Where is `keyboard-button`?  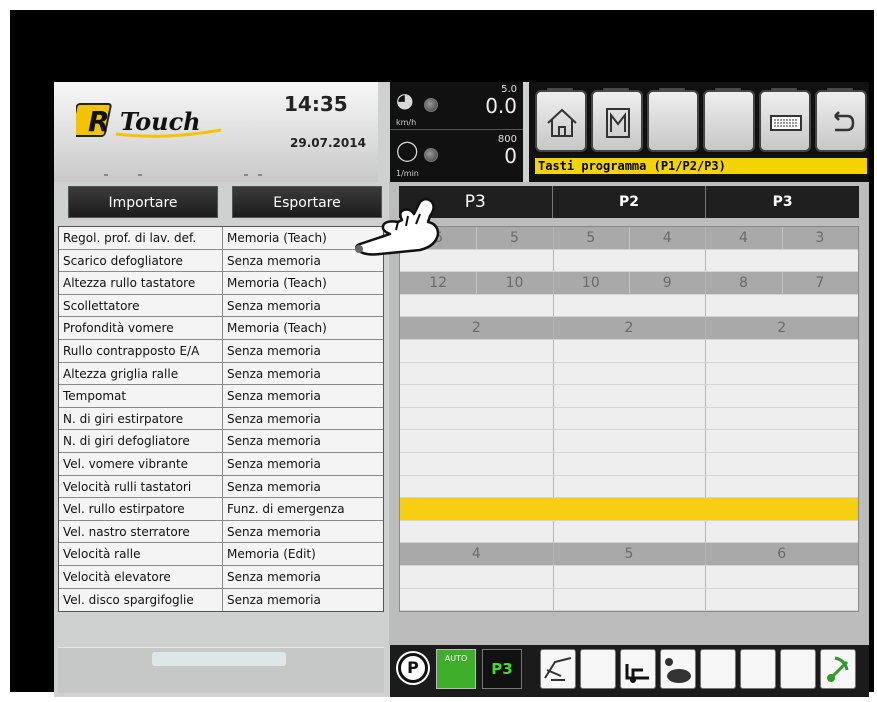 keyboard-button is located at coordinates (785, 120).